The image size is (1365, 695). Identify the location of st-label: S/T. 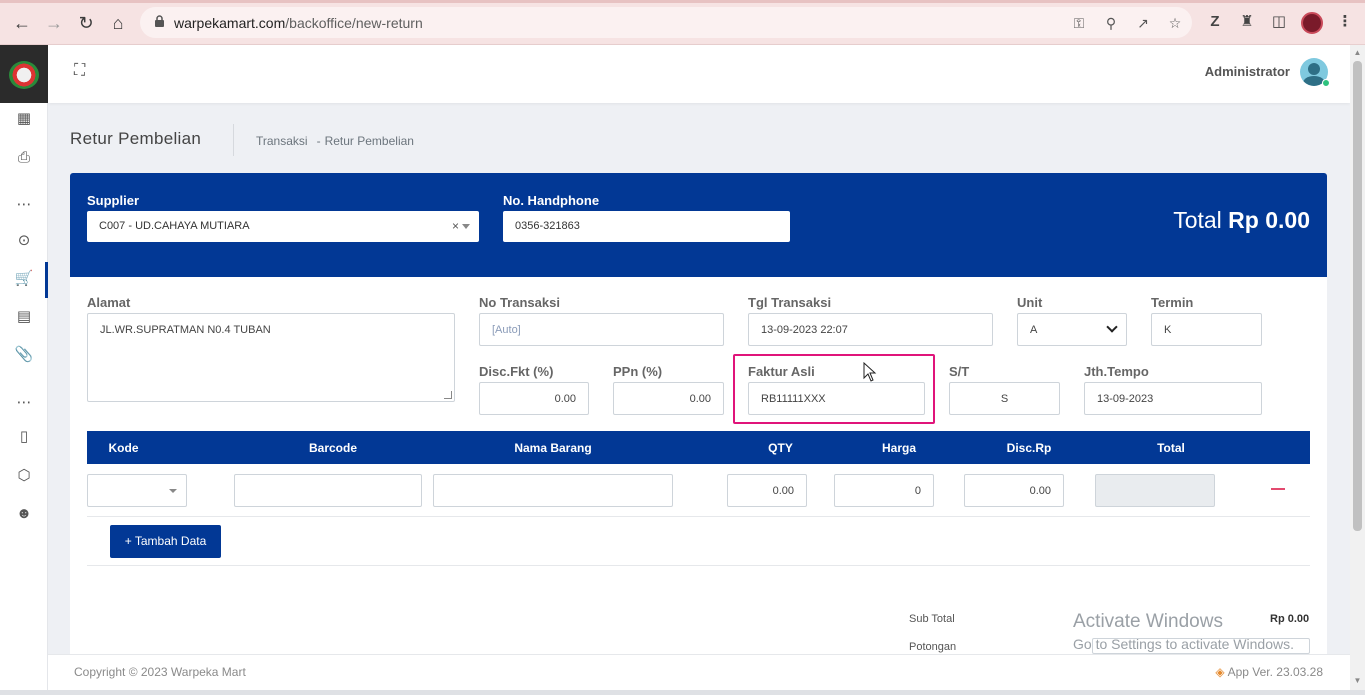
(959, 371).